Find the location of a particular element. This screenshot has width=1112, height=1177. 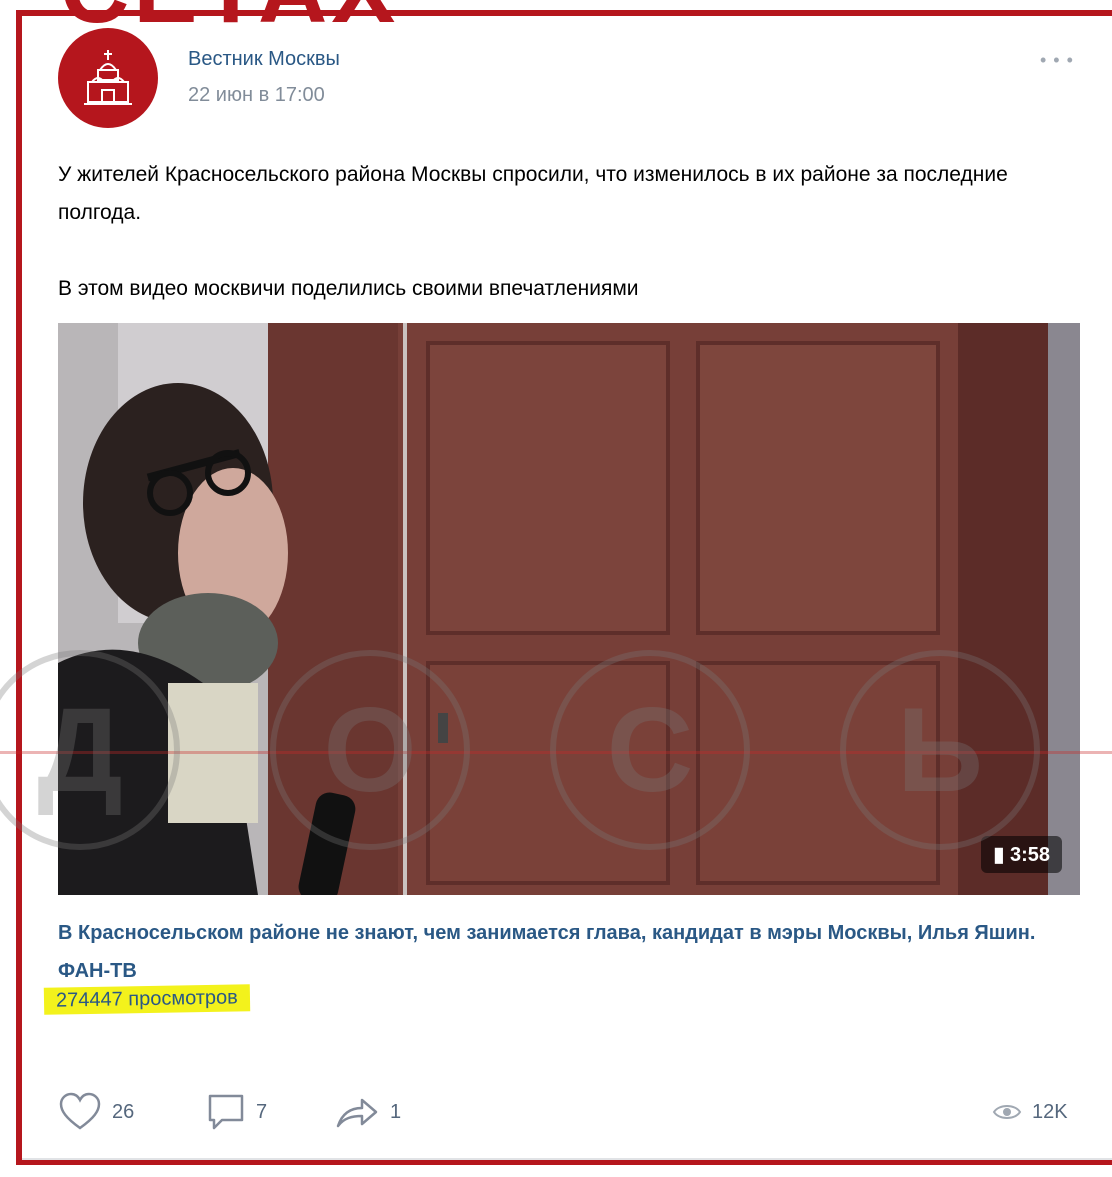

like-count: 26 is located at coordinates (123, 1111).